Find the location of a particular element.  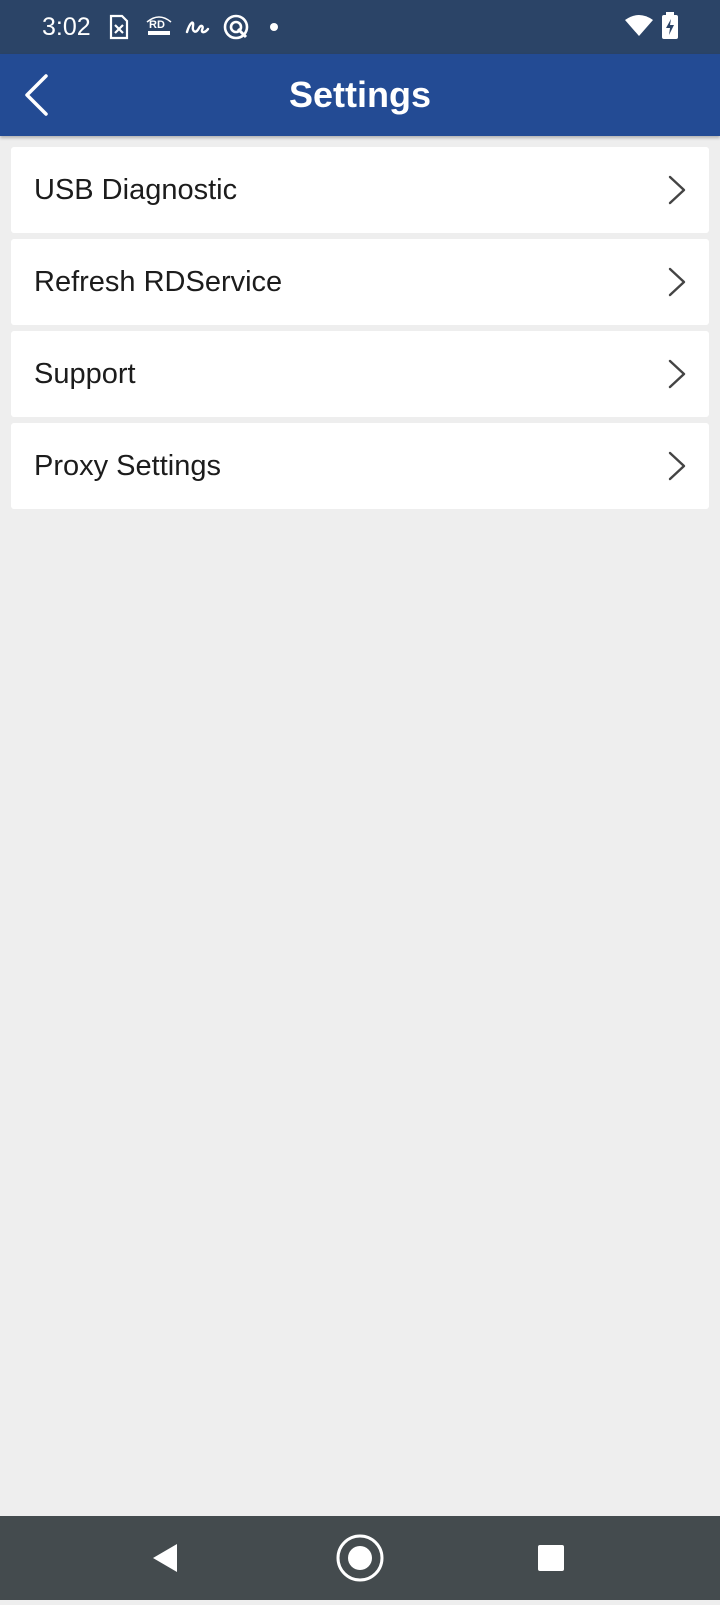

sim-card-icon is located at coordinates (119, 27).